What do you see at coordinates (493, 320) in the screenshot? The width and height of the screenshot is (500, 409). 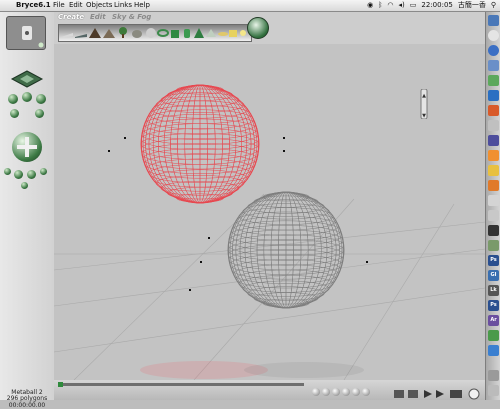 I see `acrobat-icon: Ar` at bounding box center [493, 320].